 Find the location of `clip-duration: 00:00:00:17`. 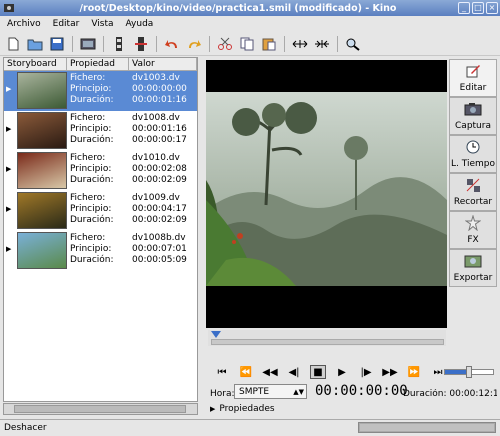

clip-duration: 00:00:00:17 is located at coordinates (159, 140).